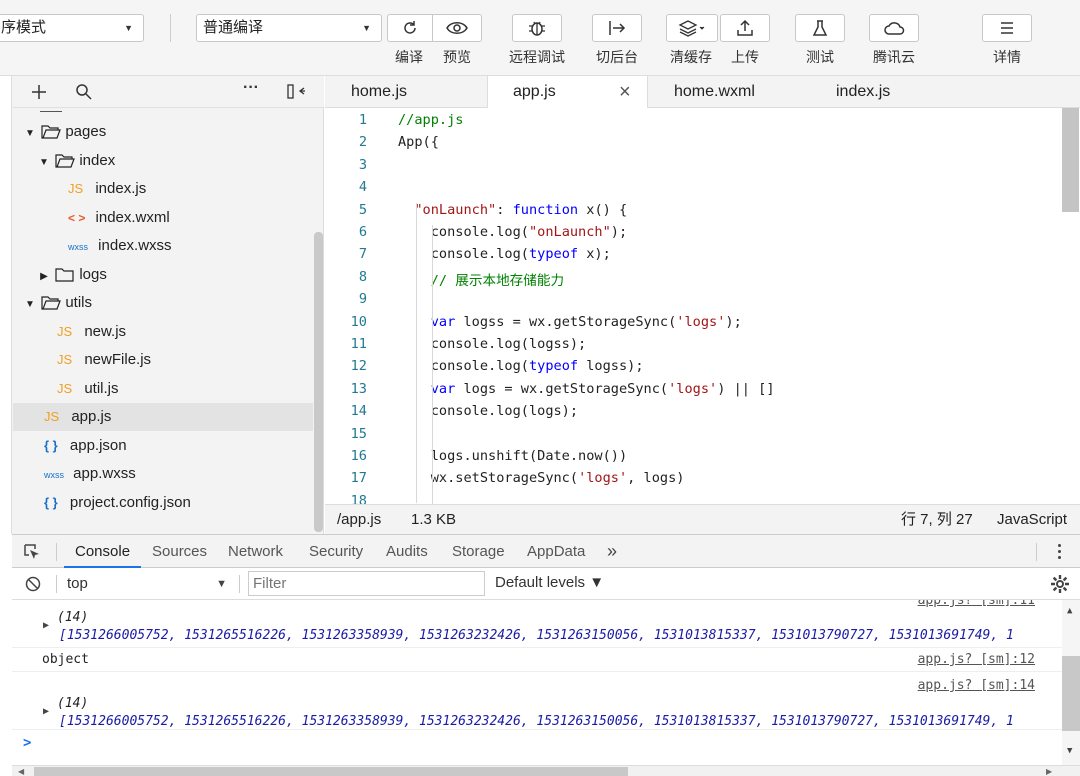  Describe the element at coordinates (521, 366) in the screenshot. I see `code-line: console.log(typeof logss);` at that location.